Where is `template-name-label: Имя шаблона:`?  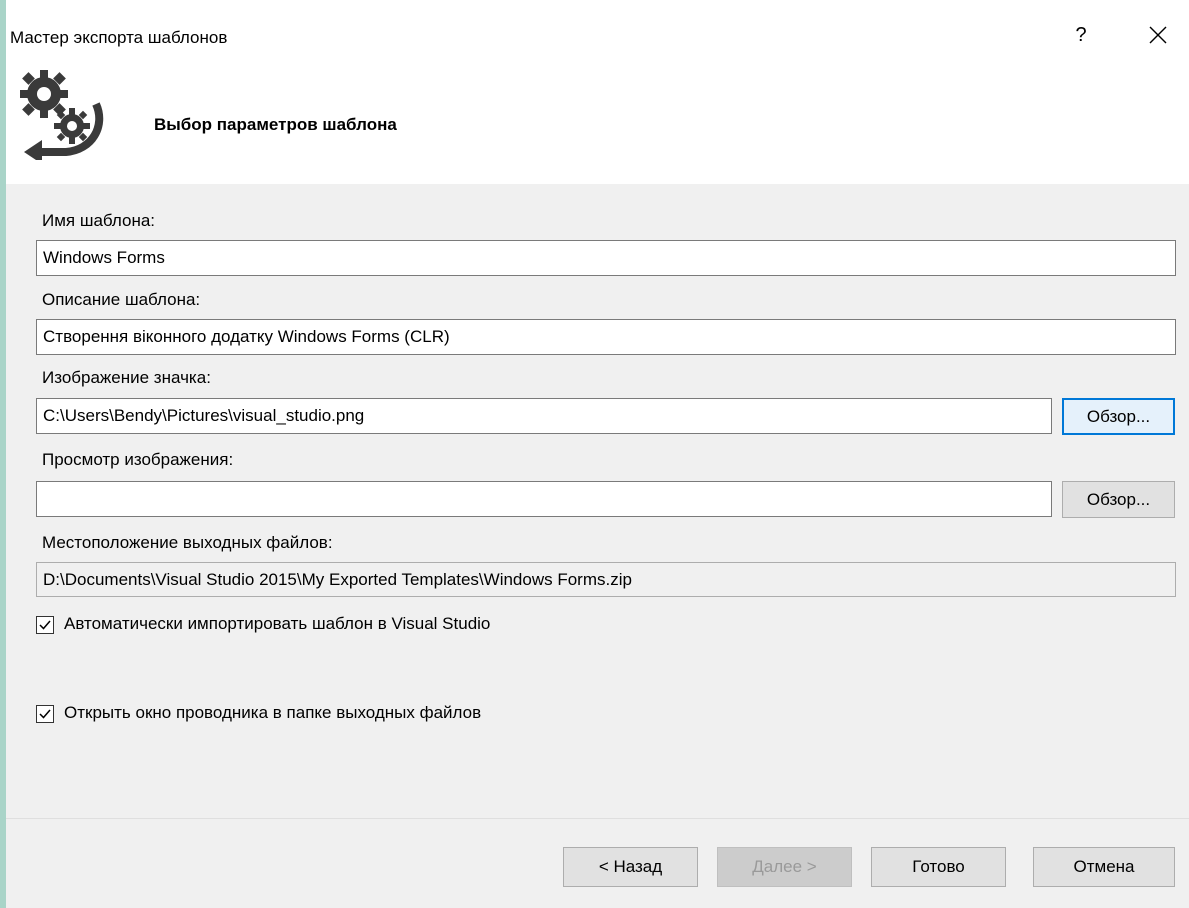
template-name-label: Имя шаблона: is located at coordinates (99, 220).